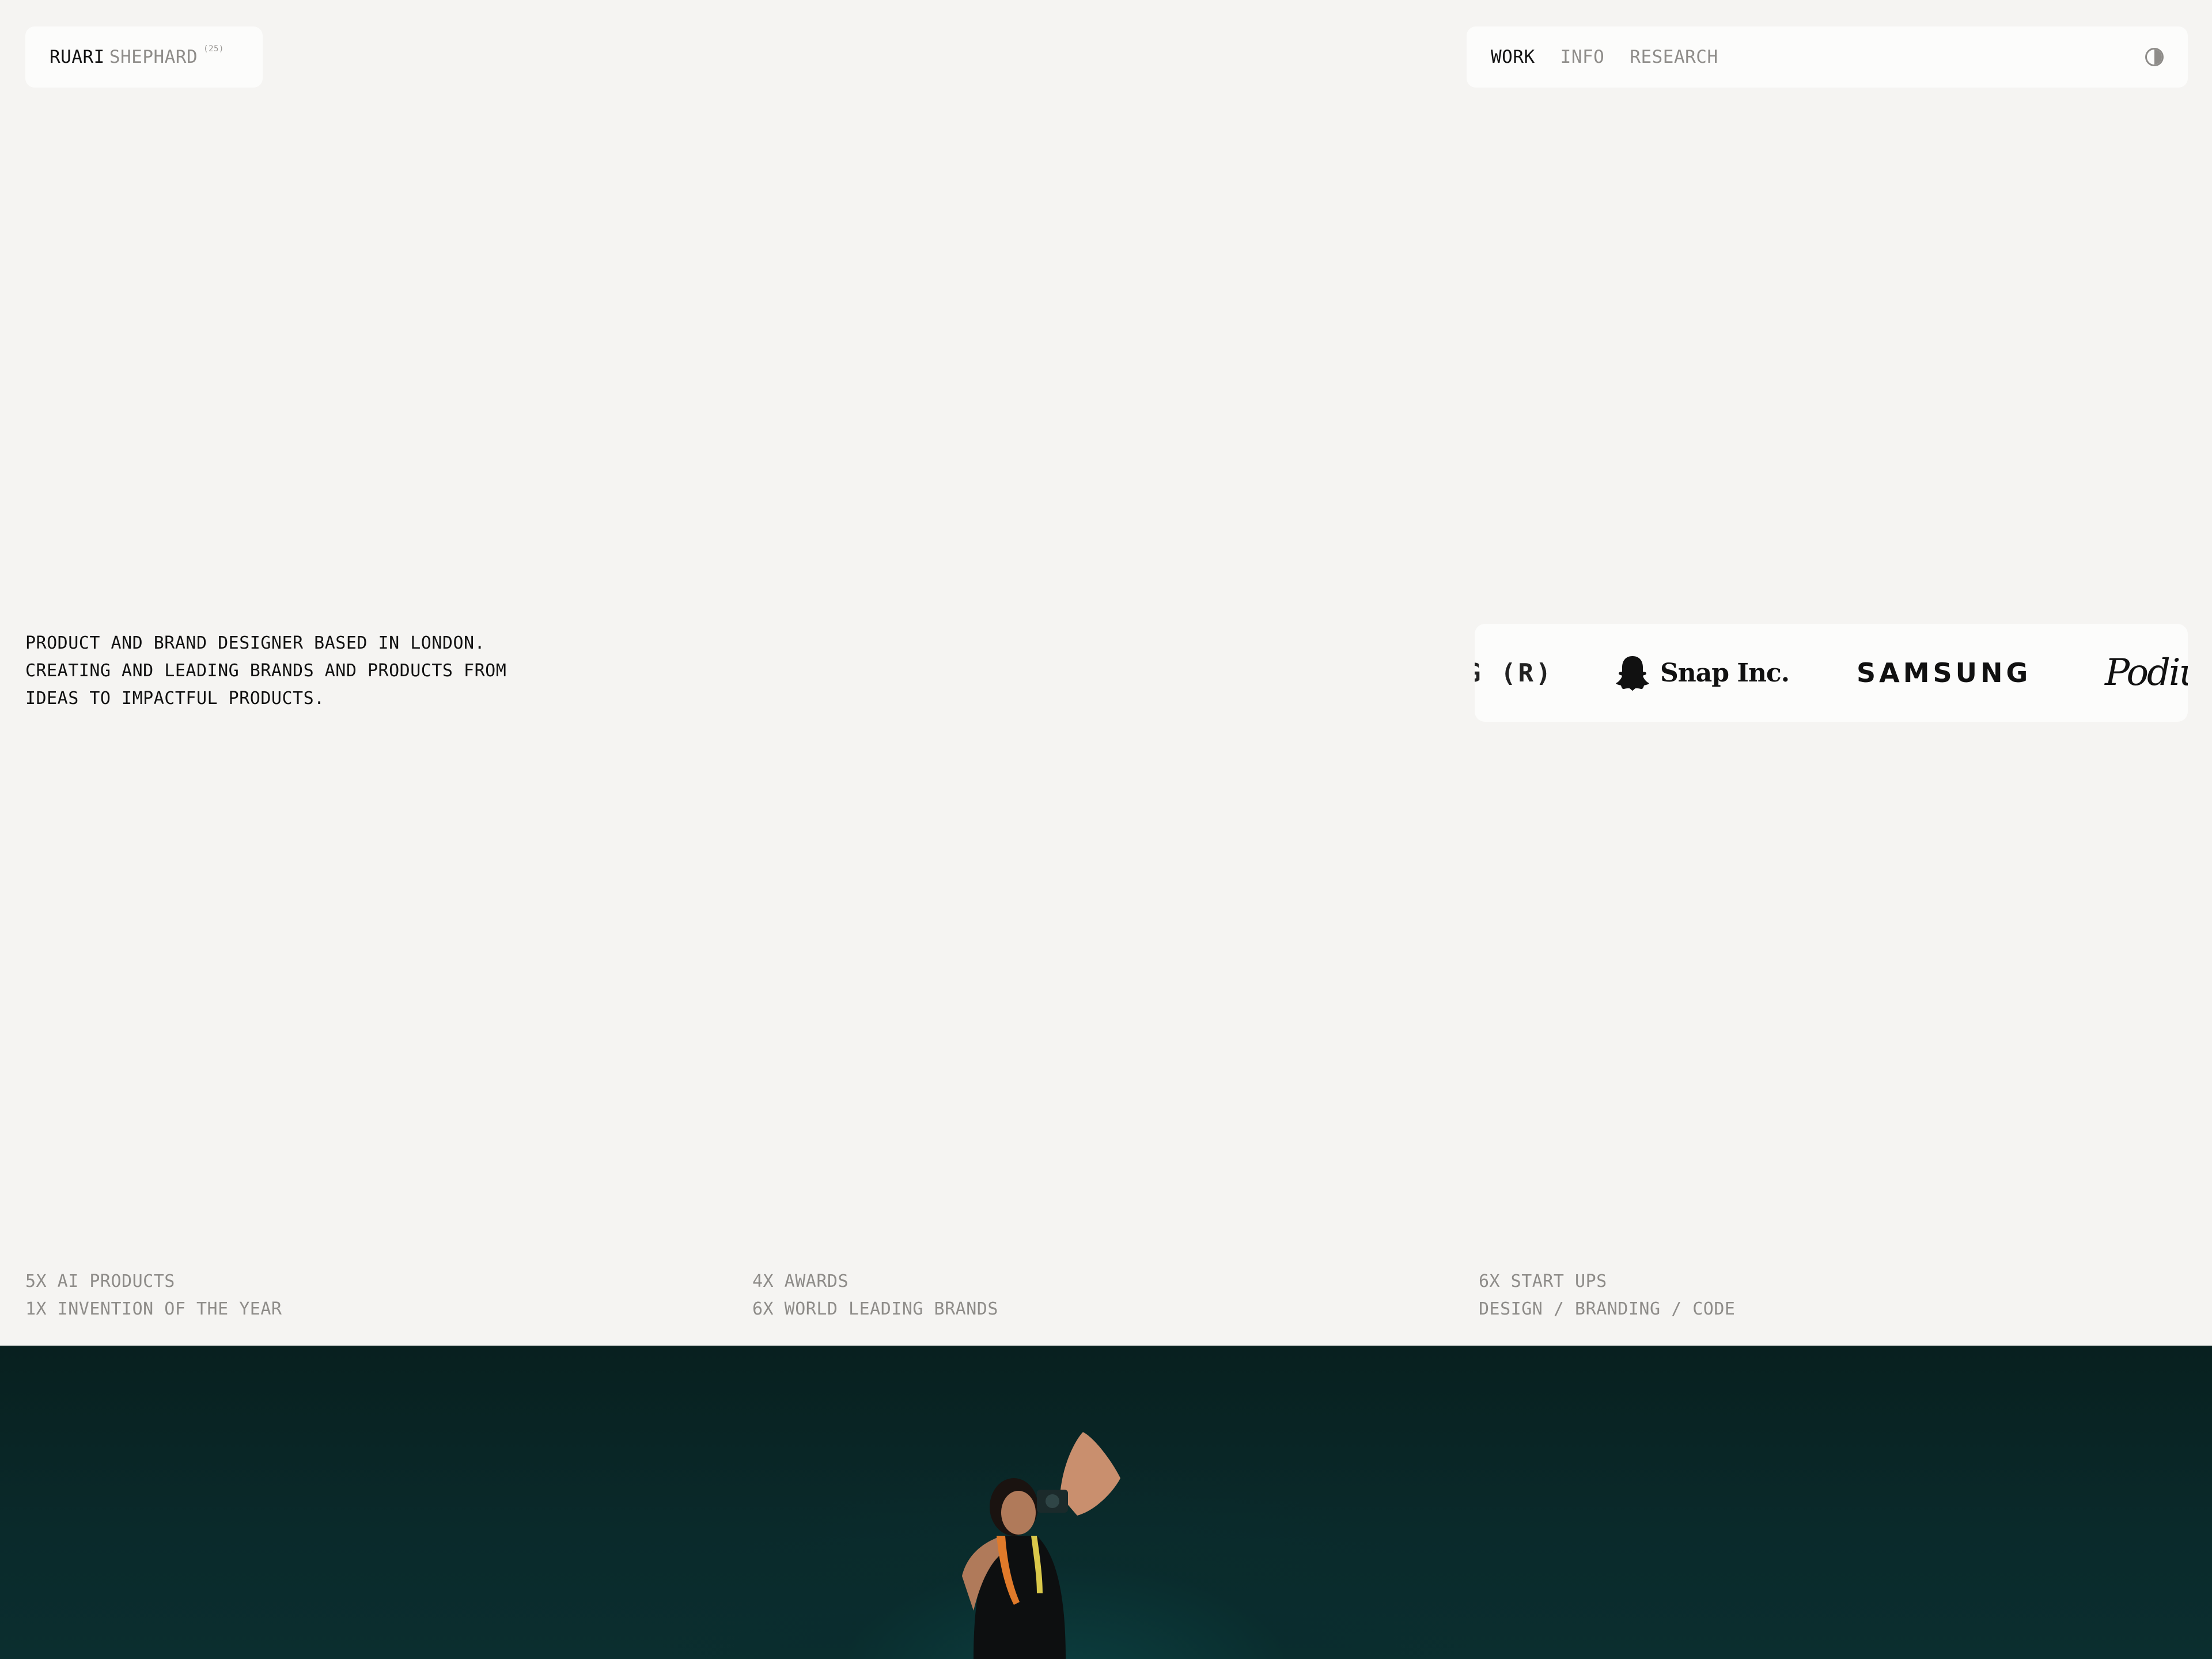  Describe the element at coordinates (1632, 673) in the screenshot. I see `snapchat-ghost-icon` at that location.